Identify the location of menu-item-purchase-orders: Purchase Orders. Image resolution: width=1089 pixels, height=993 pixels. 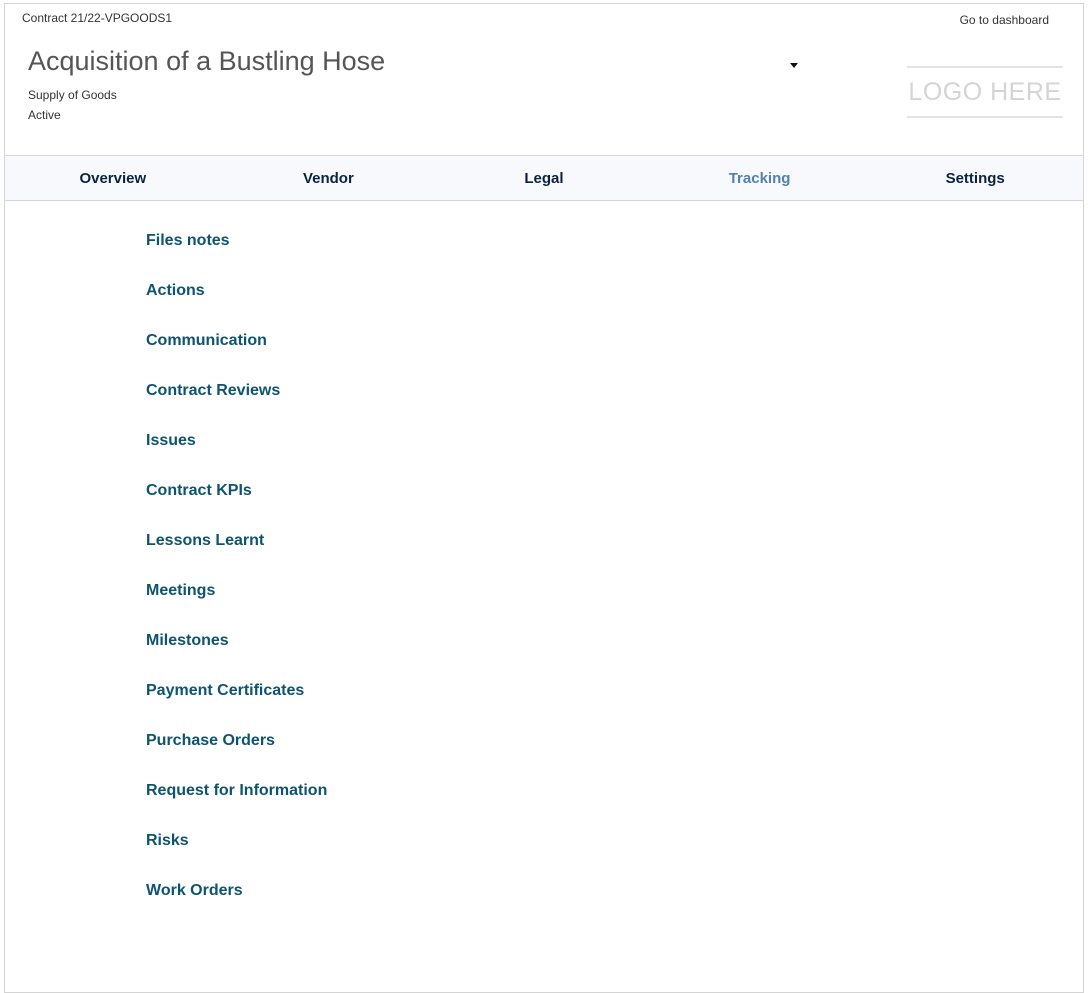
(236, 757).